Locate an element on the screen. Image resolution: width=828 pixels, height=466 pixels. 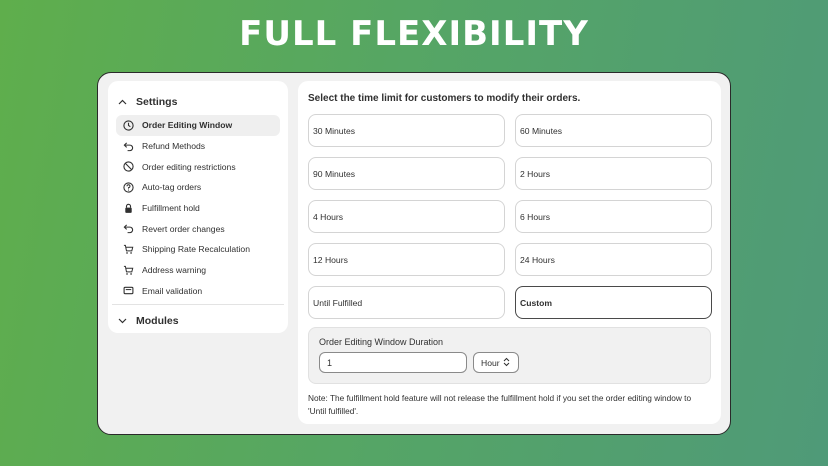
duration-unit-select: Hour is located at coordinates (496, 362).